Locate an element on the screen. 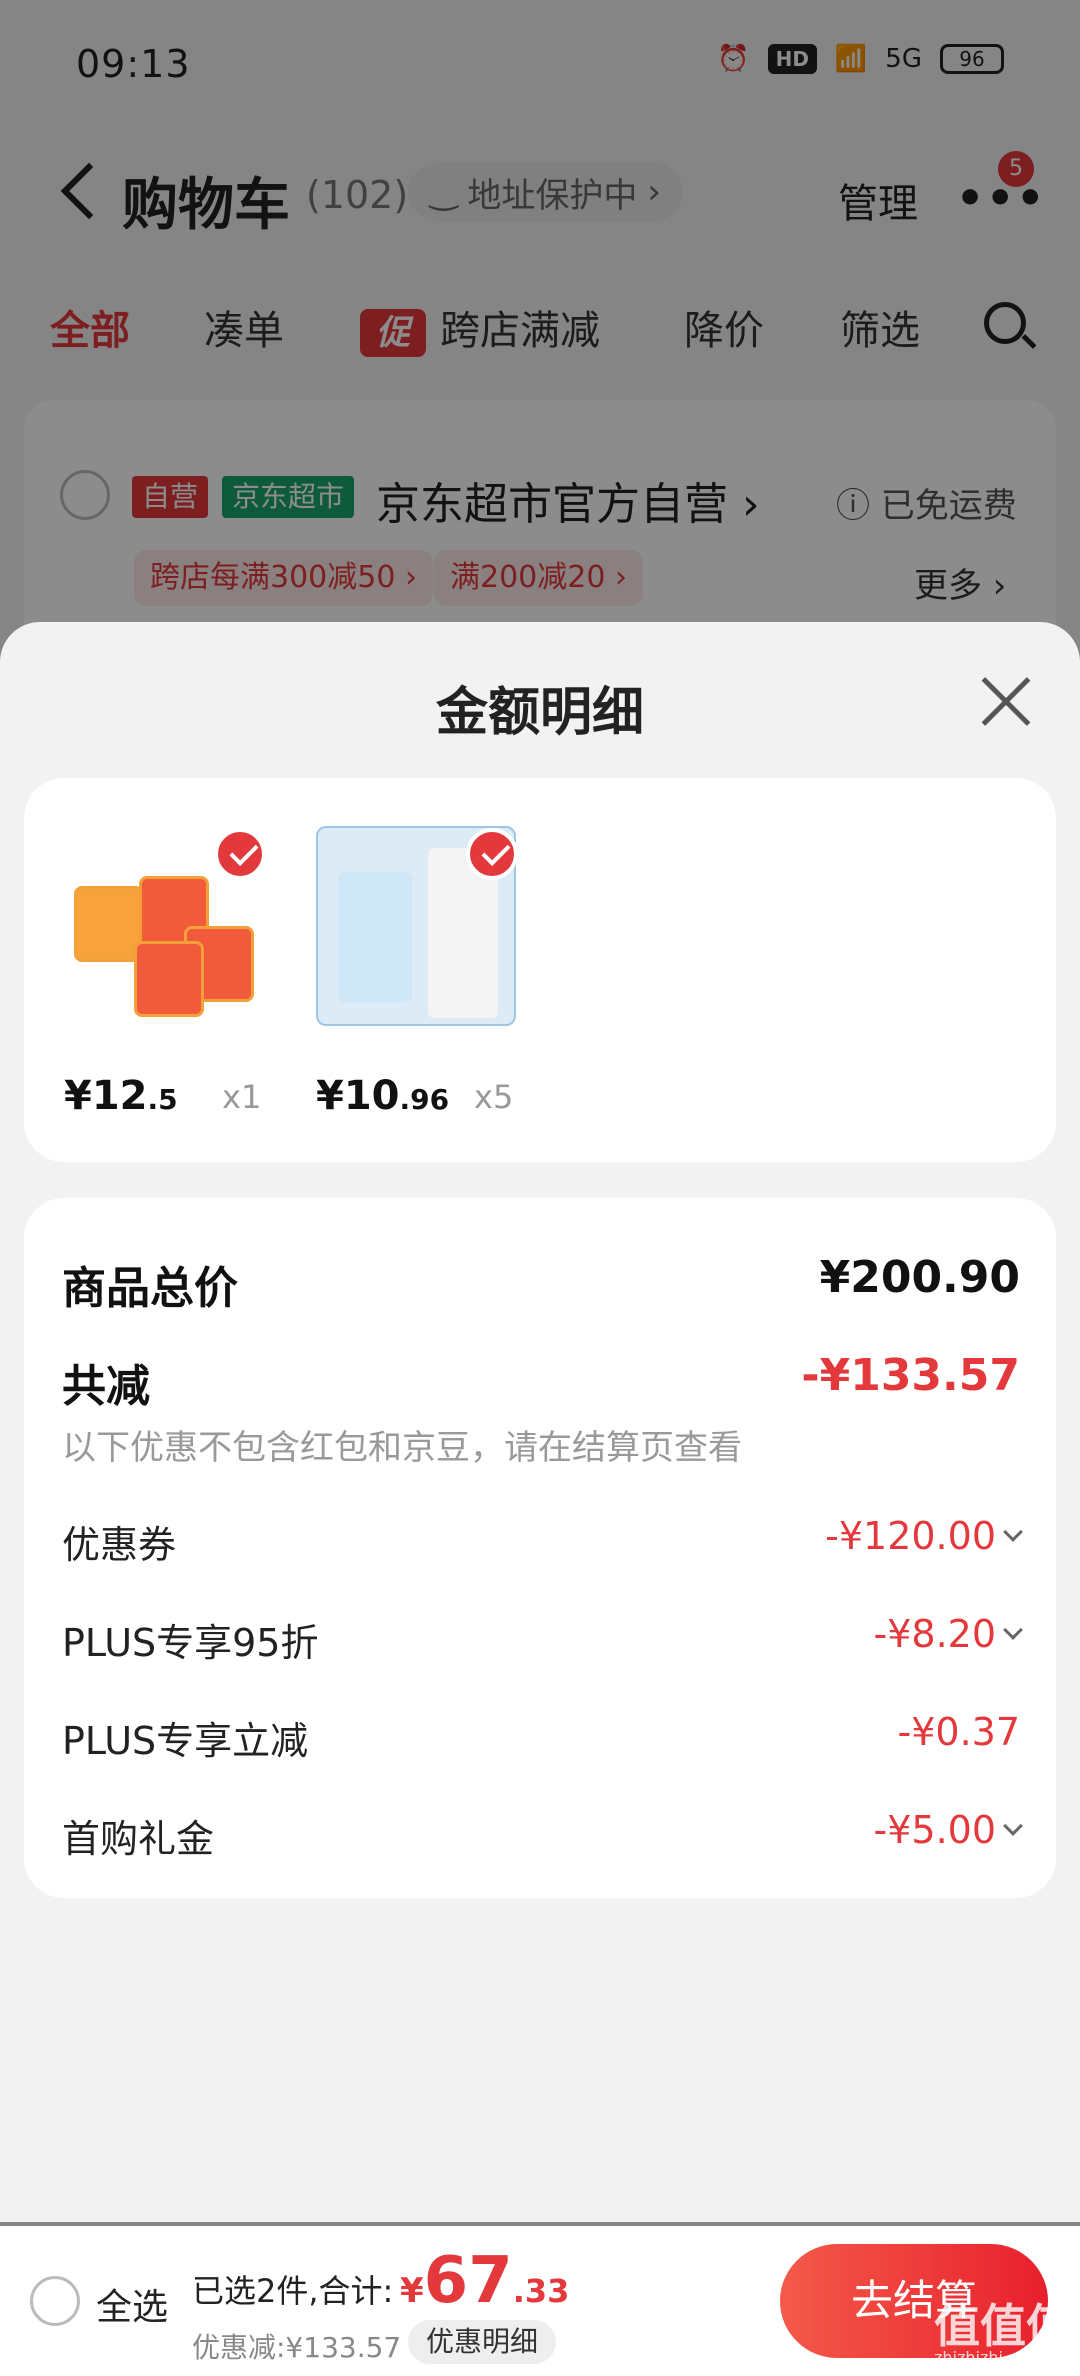 The image size is (1080, 2376). discount-value: -¥120.00 is located at coordinates (910, 1536).